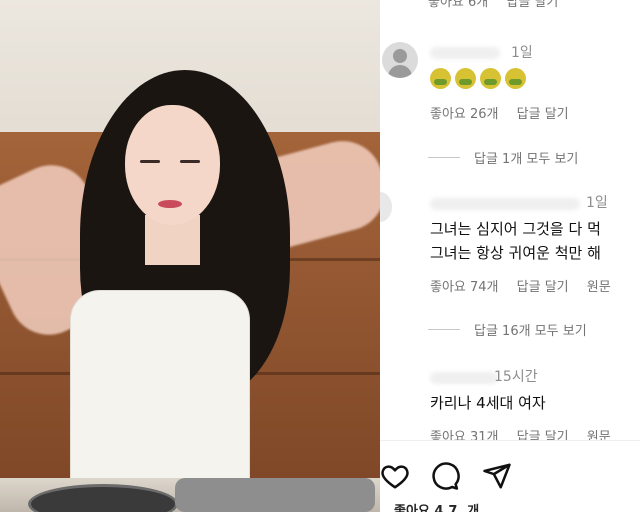 Image resolution: width=640 pixels, height=512 pixels. What do you see at coordinates (515, 253) in the screenshot?
I see `comment-text-line: 그녀는 항상 귀여운 척만 해` at bounding box center [515, 253].